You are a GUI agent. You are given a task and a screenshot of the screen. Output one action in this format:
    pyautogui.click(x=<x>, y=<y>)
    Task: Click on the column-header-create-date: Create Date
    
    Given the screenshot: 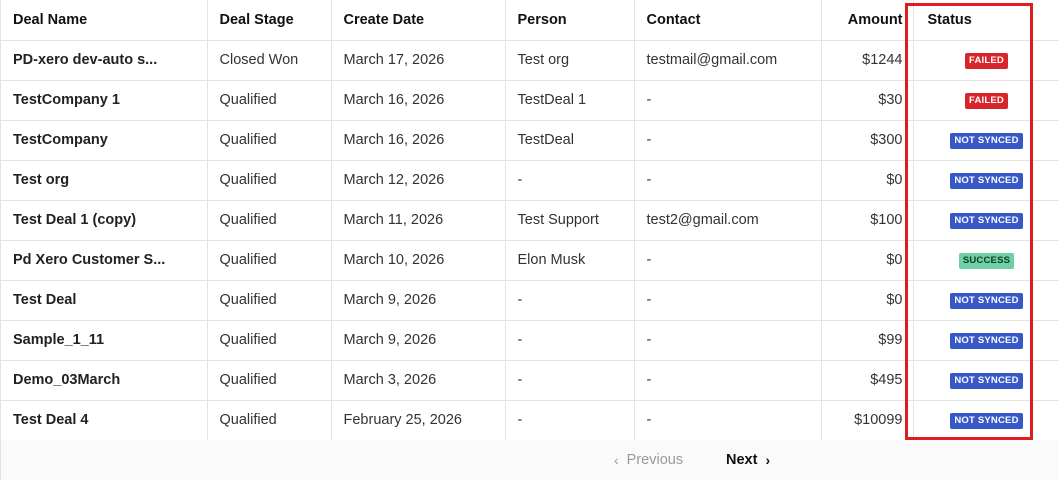 What is the action you would take?
    pyautogui.click(x=418, y=20)
    